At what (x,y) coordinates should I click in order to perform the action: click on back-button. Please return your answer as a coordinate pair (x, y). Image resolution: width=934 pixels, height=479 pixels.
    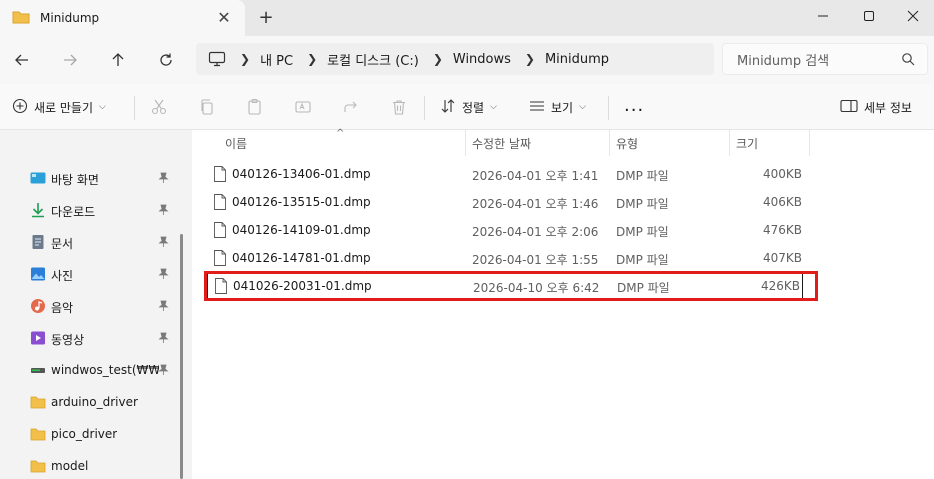
    Looking at the image, I should click on (22, 60).